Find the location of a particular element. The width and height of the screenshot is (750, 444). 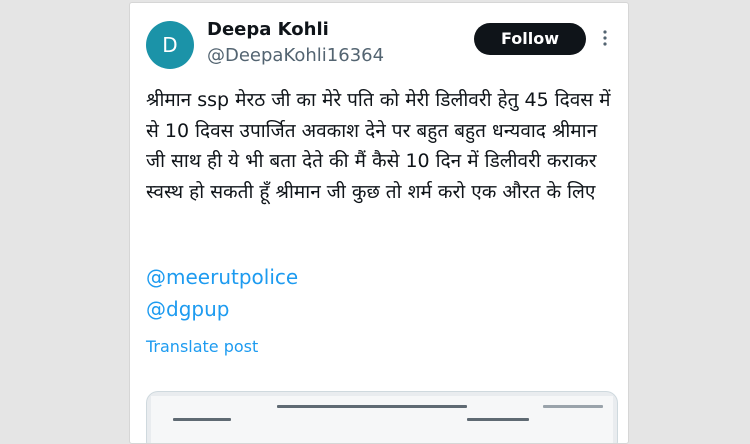

follow-button: Follow is located at coordinates (530, 39).